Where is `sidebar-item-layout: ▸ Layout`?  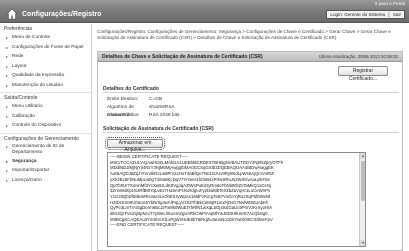
sidebar-item-layout: ▸ Layout is located at coordinates (45, 67).